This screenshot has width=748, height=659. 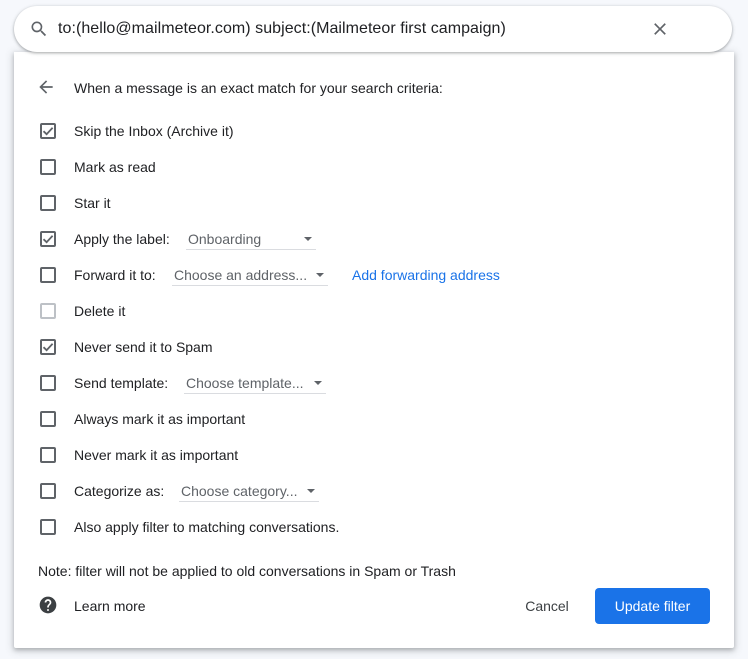 What do you see at coordinates (378, 239) in the screenshot?
I see `filter-option-row: Apply the label: Onboarding` at bounding box center [378, 239].